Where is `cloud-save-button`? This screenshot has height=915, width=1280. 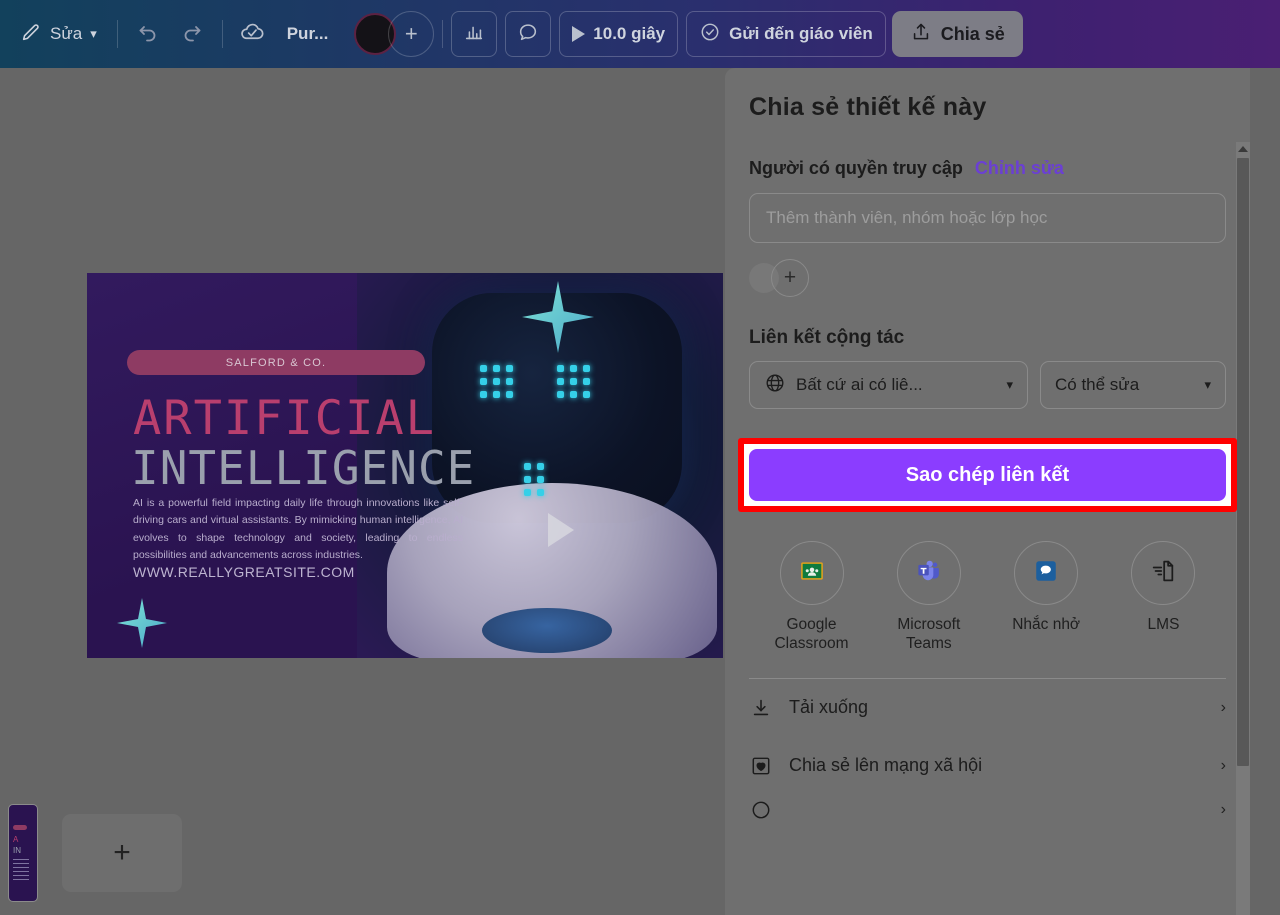 cloud-save-button is located at coordinates (253, 34).